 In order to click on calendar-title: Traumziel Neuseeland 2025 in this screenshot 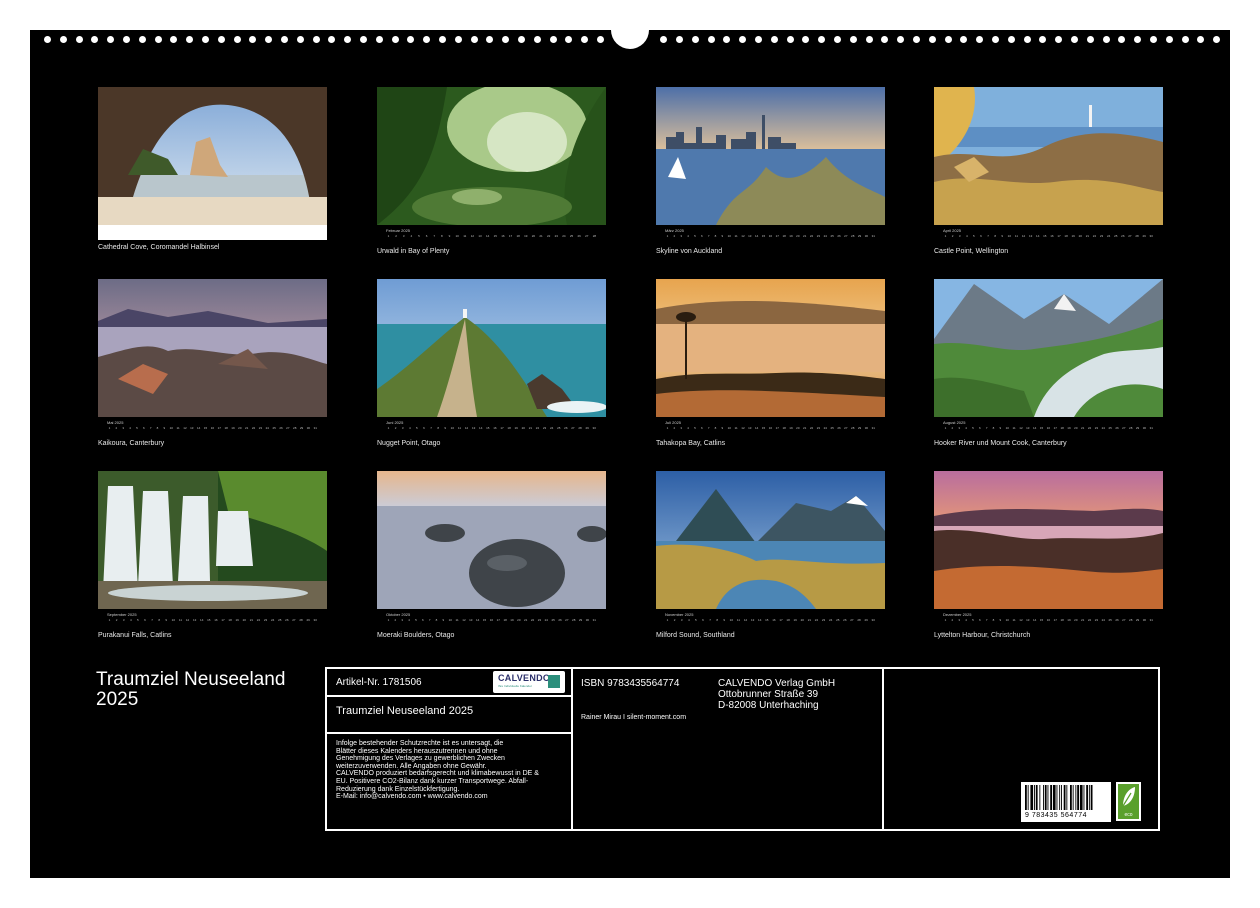, I will do `click(211, 690)`.